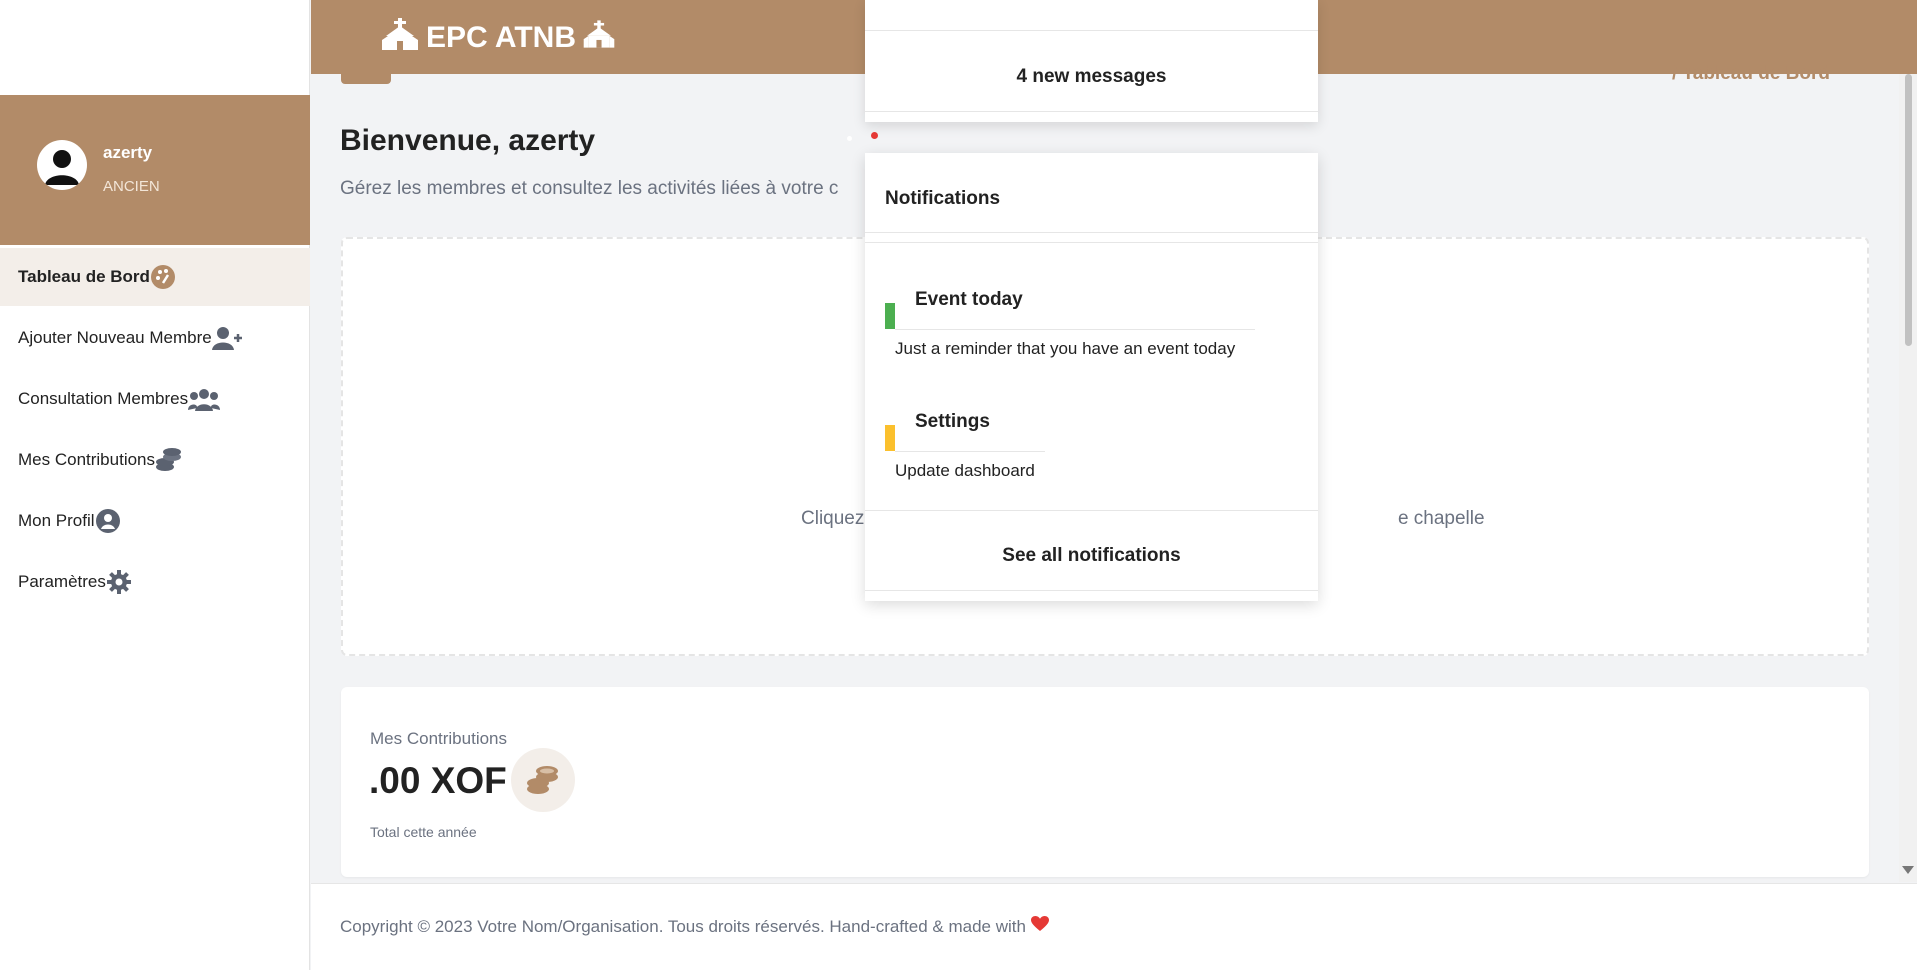 The width and height of the screenshot is (1917, 970). Describe the element at coordinates (468, 140) in the screenshot. I see `page-title: Bienvenue, azerty` at that location.